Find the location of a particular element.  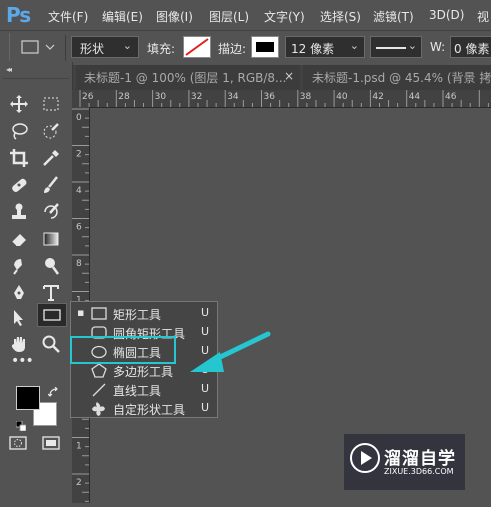

quick-mask-icon is located at coordinates (18, 443).